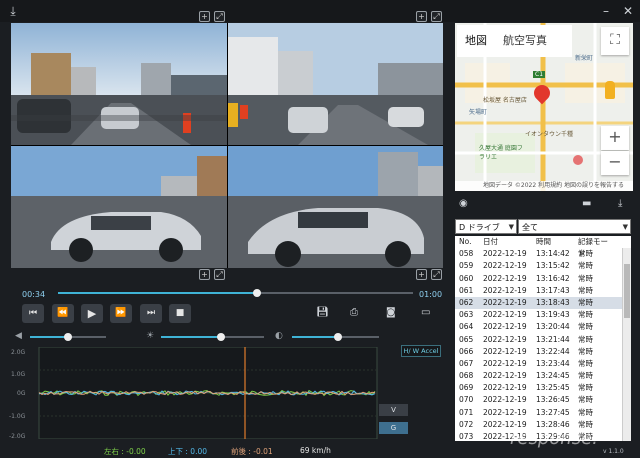 The height and width of the screenshot is (458, 640). What do you see at coordinates (615, 41) in the screenshot?
I see `fullscreen-icon: ⛶` at bounding box center [615, 41].